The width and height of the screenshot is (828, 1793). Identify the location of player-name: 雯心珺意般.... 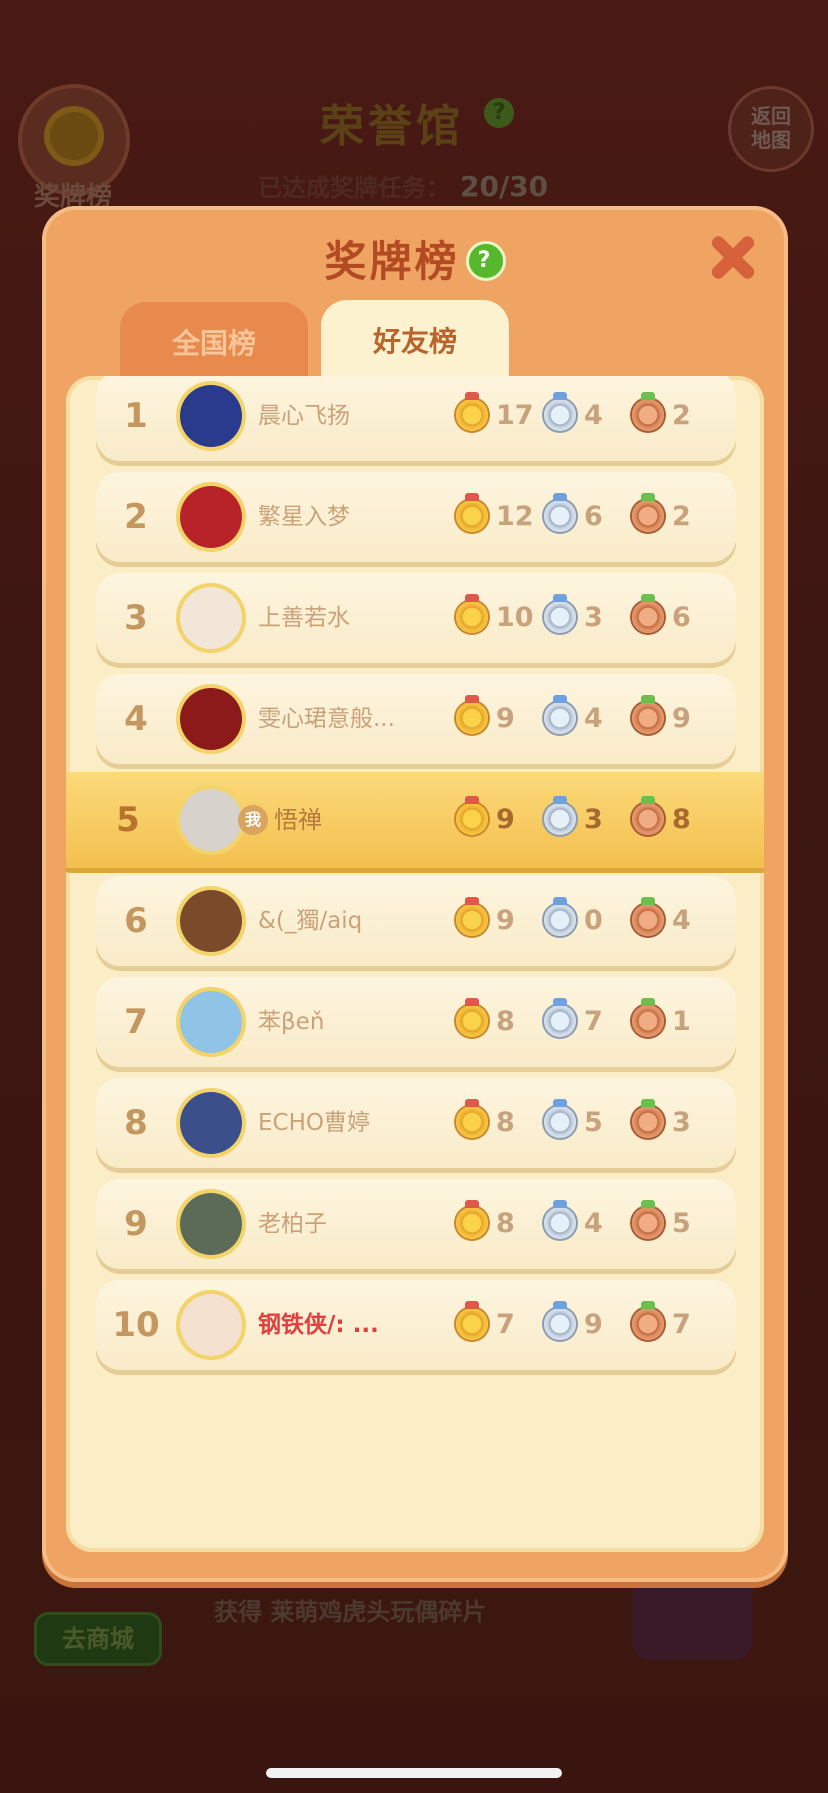
(326, 719).